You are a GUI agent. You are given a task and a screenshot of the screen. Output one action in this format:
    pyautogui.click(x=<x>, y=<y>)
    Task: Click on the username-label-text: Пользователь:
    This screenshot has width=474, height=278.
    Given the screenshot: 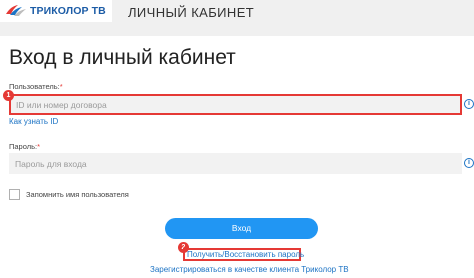 What is the action you would take?
    pyautogui.click(x=34, y=86)
    